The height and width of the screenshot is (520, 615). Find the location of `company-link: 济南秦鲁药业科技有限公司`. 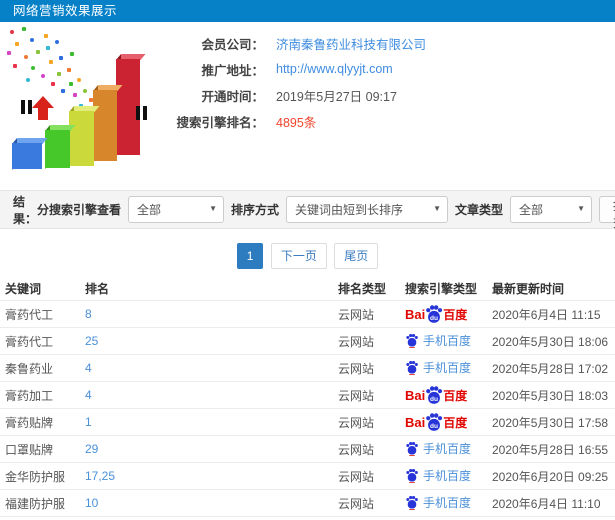

company-link: 济南秦鲁药业科技有限公司 is located at coordinates (351, 43).